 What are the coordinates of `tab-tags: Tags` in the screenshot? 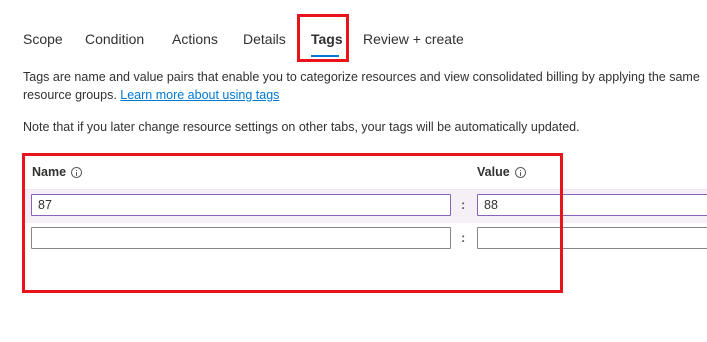 It's located at (327, 39).